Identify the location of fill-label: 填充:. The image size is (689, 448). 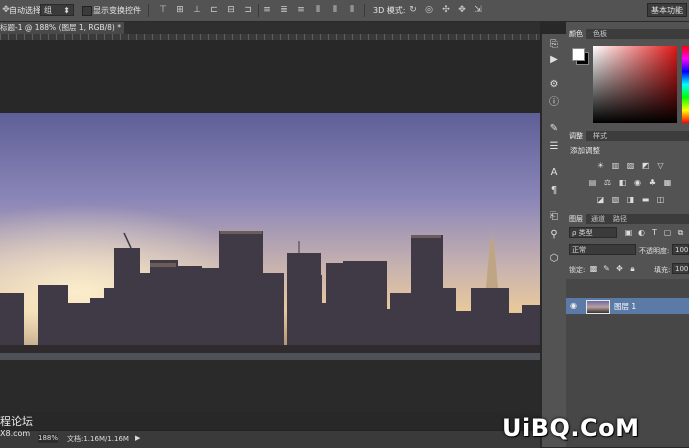
(662, 270).